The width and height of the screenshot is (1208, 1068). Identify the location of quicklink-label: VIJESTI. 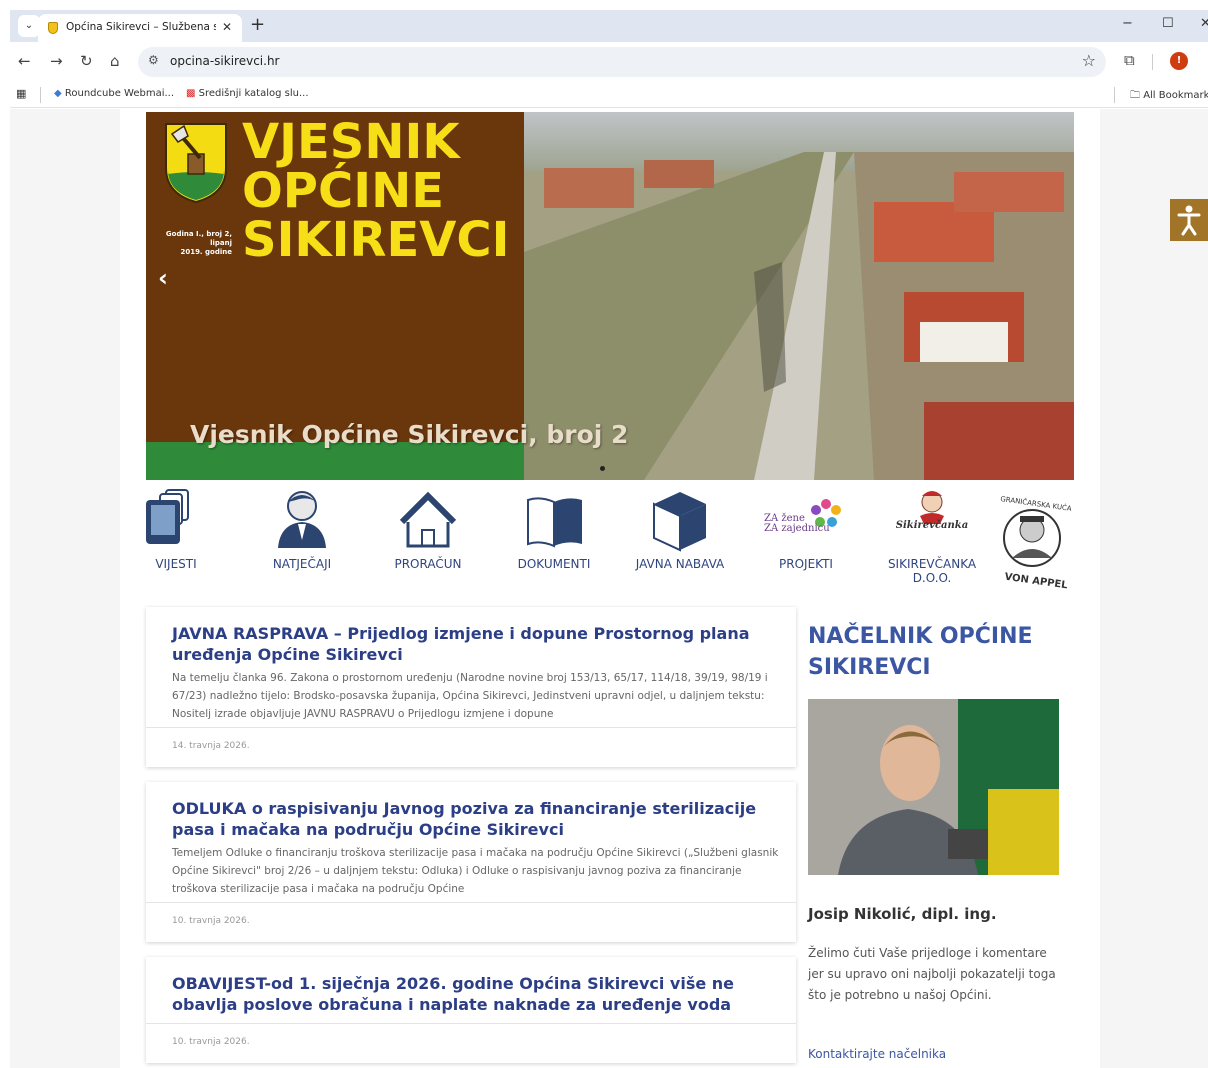
(176, 564).